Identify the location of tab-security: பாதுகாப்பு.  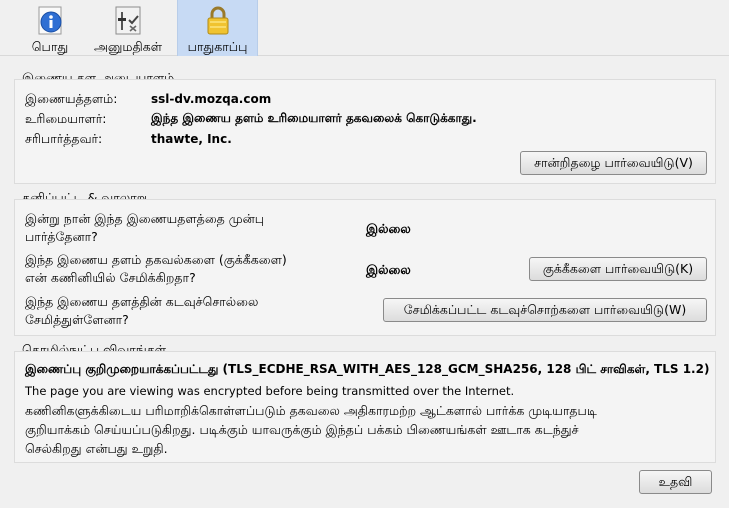
(217, 28).